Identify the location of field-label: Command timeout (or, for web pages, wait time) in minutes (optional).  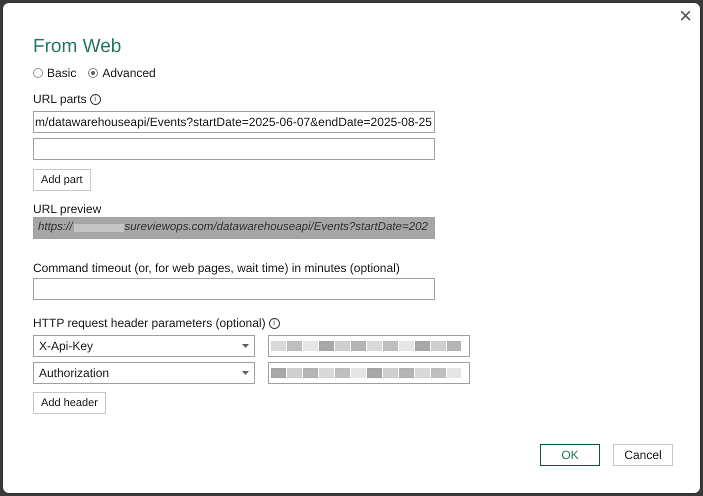
(217, 266).